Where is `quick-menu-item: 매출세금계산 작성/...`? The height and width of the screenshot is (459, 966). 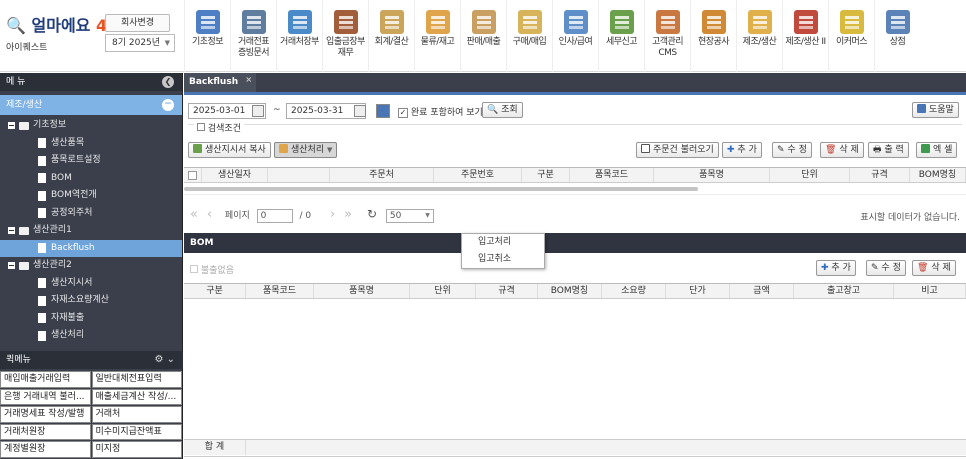 quick-menu-item: 매출세금계산 작성/... is located at coordinates (136, 396).